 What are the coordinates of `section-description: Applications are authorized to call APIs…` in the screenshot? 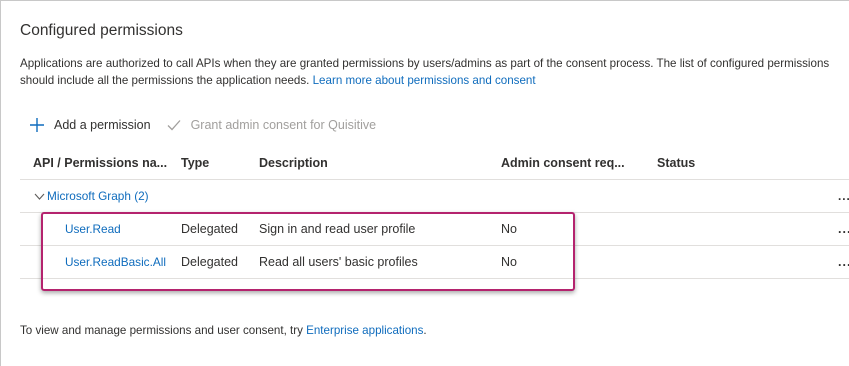 It's located at (427, 72).